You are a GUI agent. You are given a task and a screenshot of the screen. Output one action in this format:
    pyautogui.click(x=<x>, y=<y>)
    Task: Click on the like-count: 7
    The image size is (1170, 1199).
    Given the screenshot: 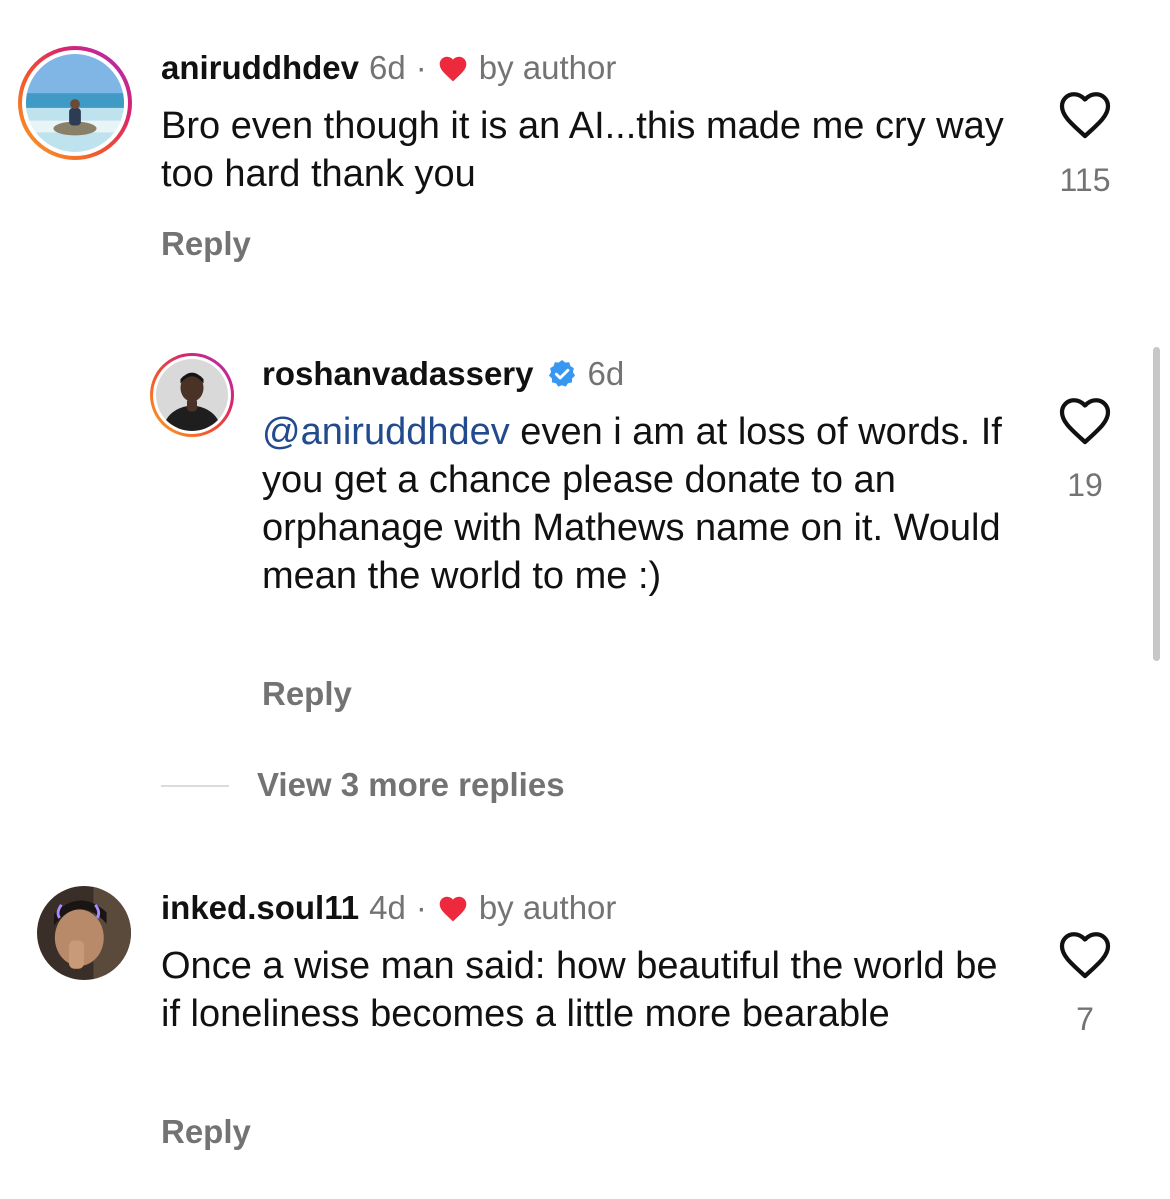 What is the action you would take?
    pyautogui.click(x=1085, y=1019)
    